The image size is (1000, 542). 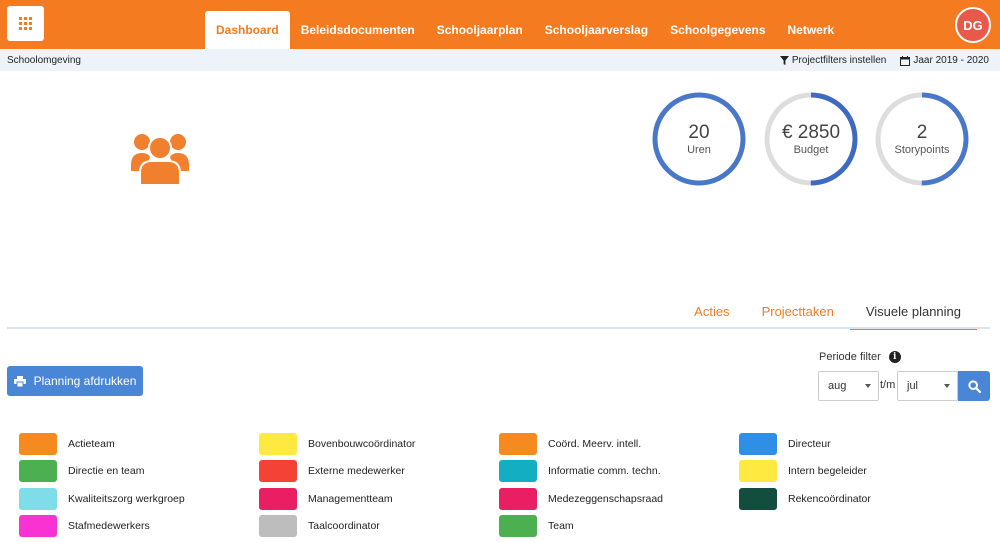 I want to click on budget-label: Budget, so click(x=811, y=149).